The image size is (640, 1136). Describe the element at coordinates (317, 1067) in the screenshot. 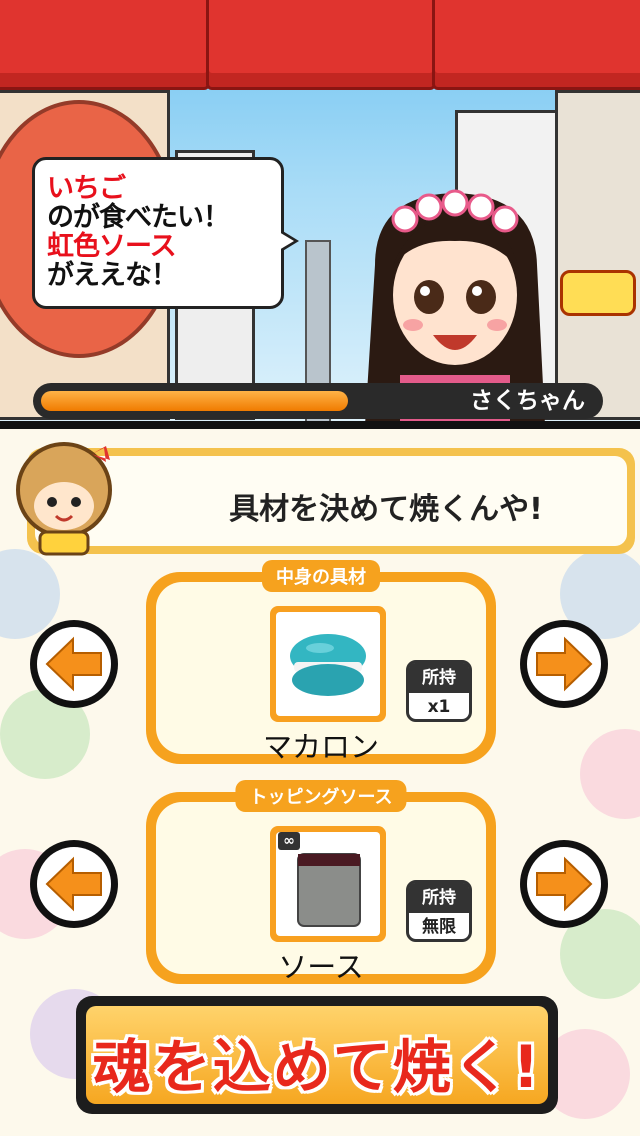

I see `bake-button-label: 魂を込めて焼く!` at that location.